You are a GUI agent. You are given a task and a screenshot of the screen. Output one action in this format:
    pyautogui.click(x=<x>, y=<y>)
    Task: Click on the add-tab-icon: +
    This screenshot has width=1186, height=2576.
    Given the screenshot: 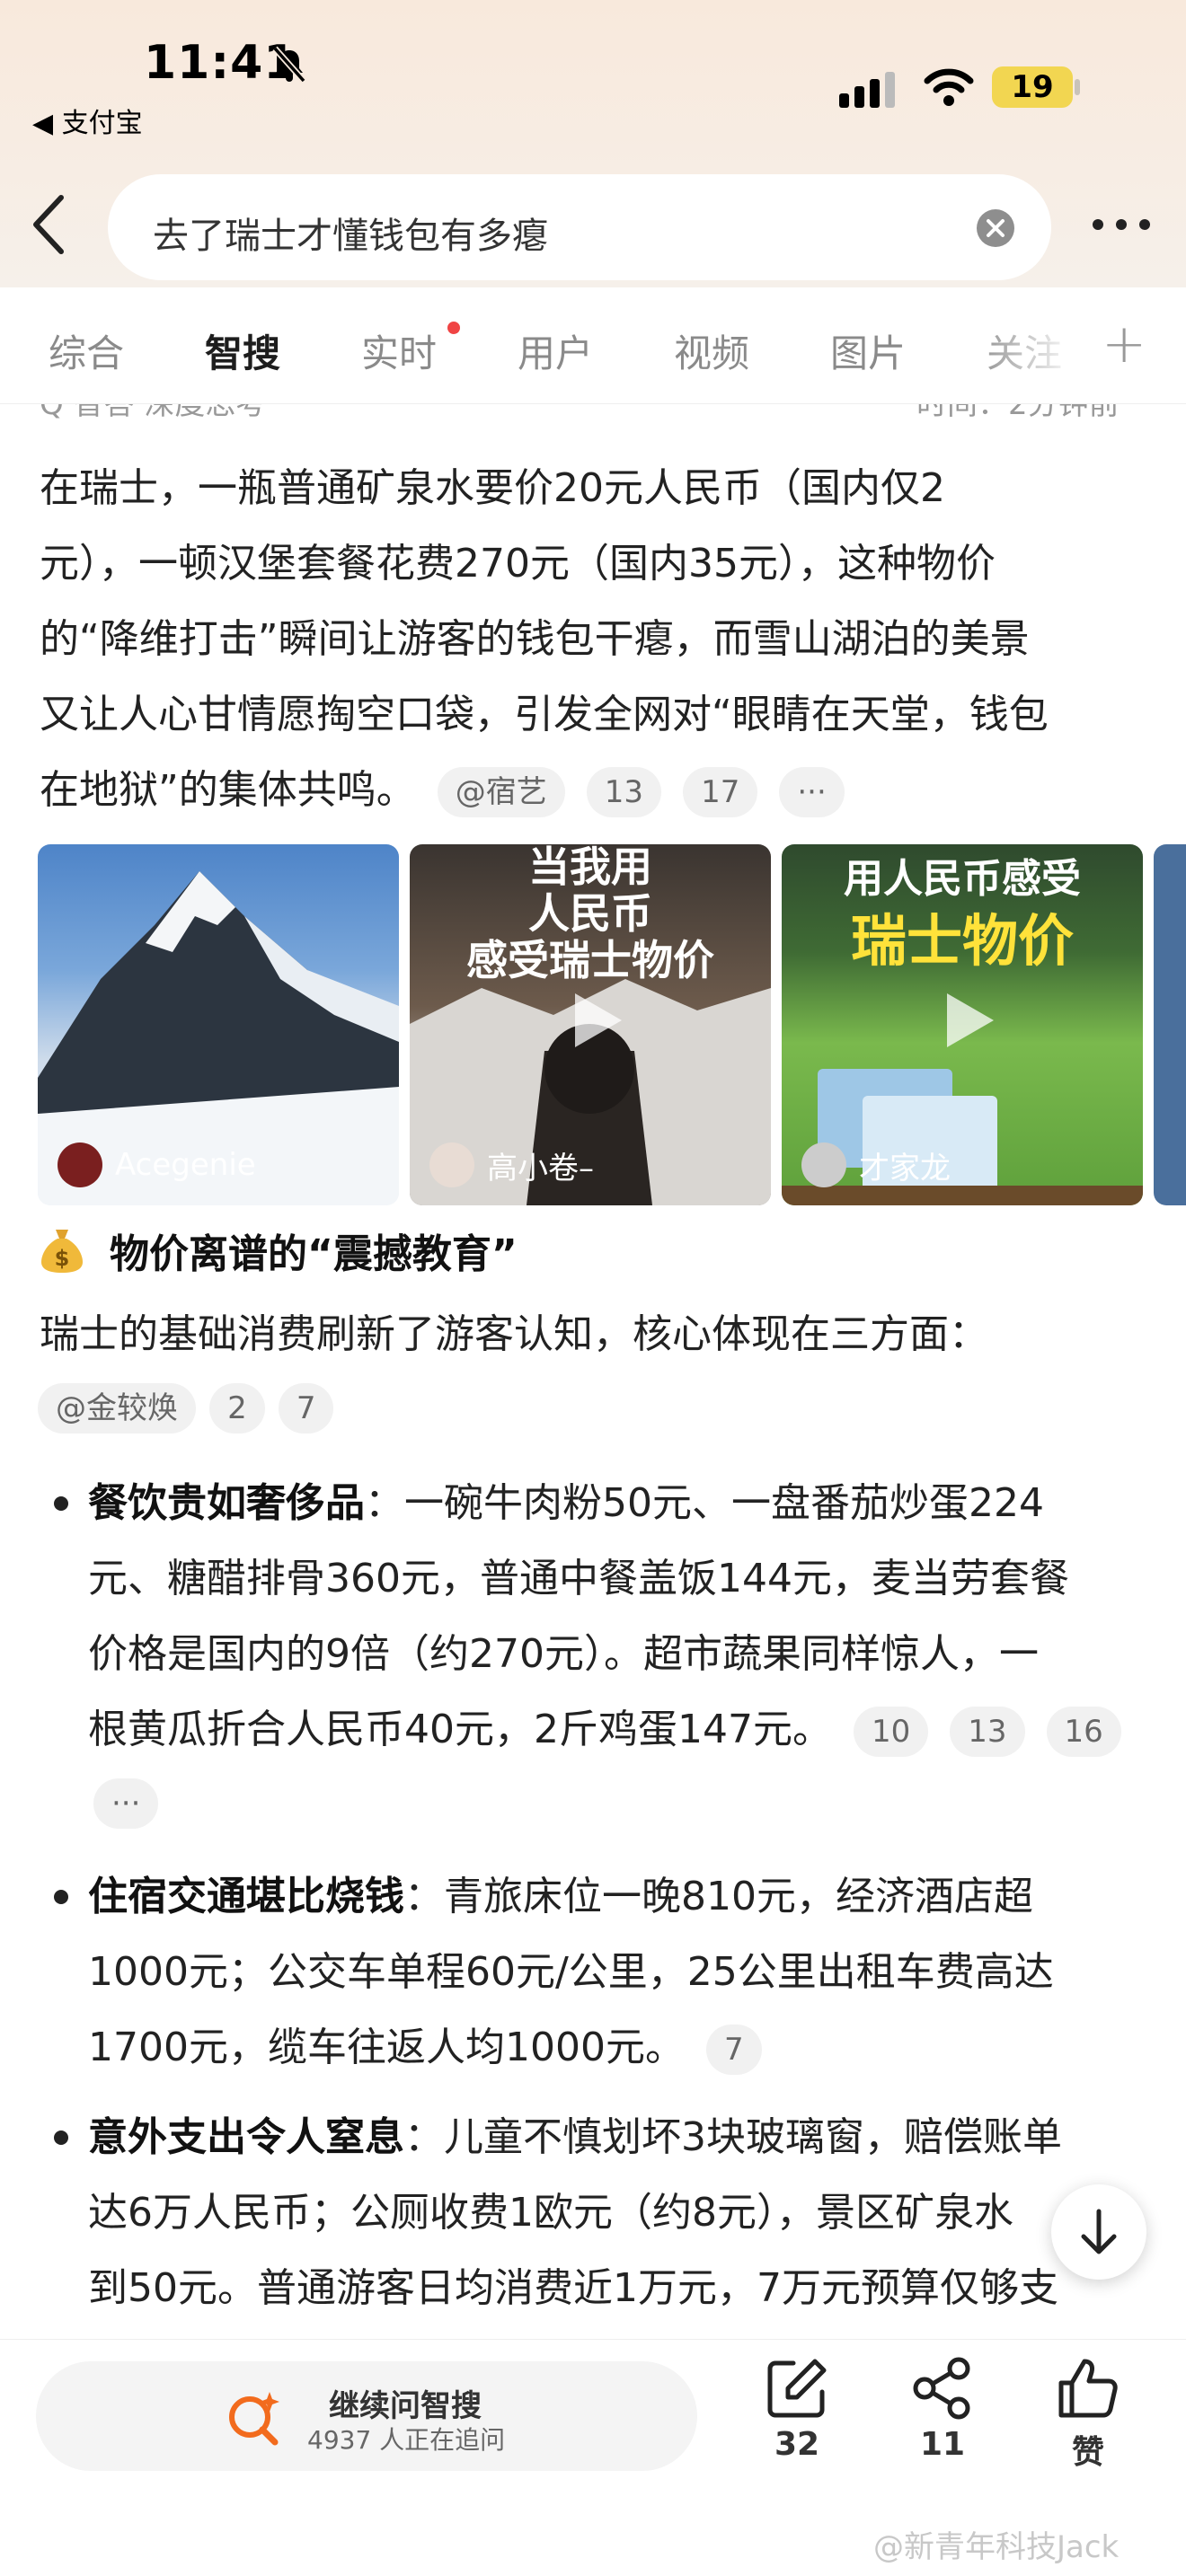 What is the action you would take?
    pyautogui.click(x=1124, y=344)
    